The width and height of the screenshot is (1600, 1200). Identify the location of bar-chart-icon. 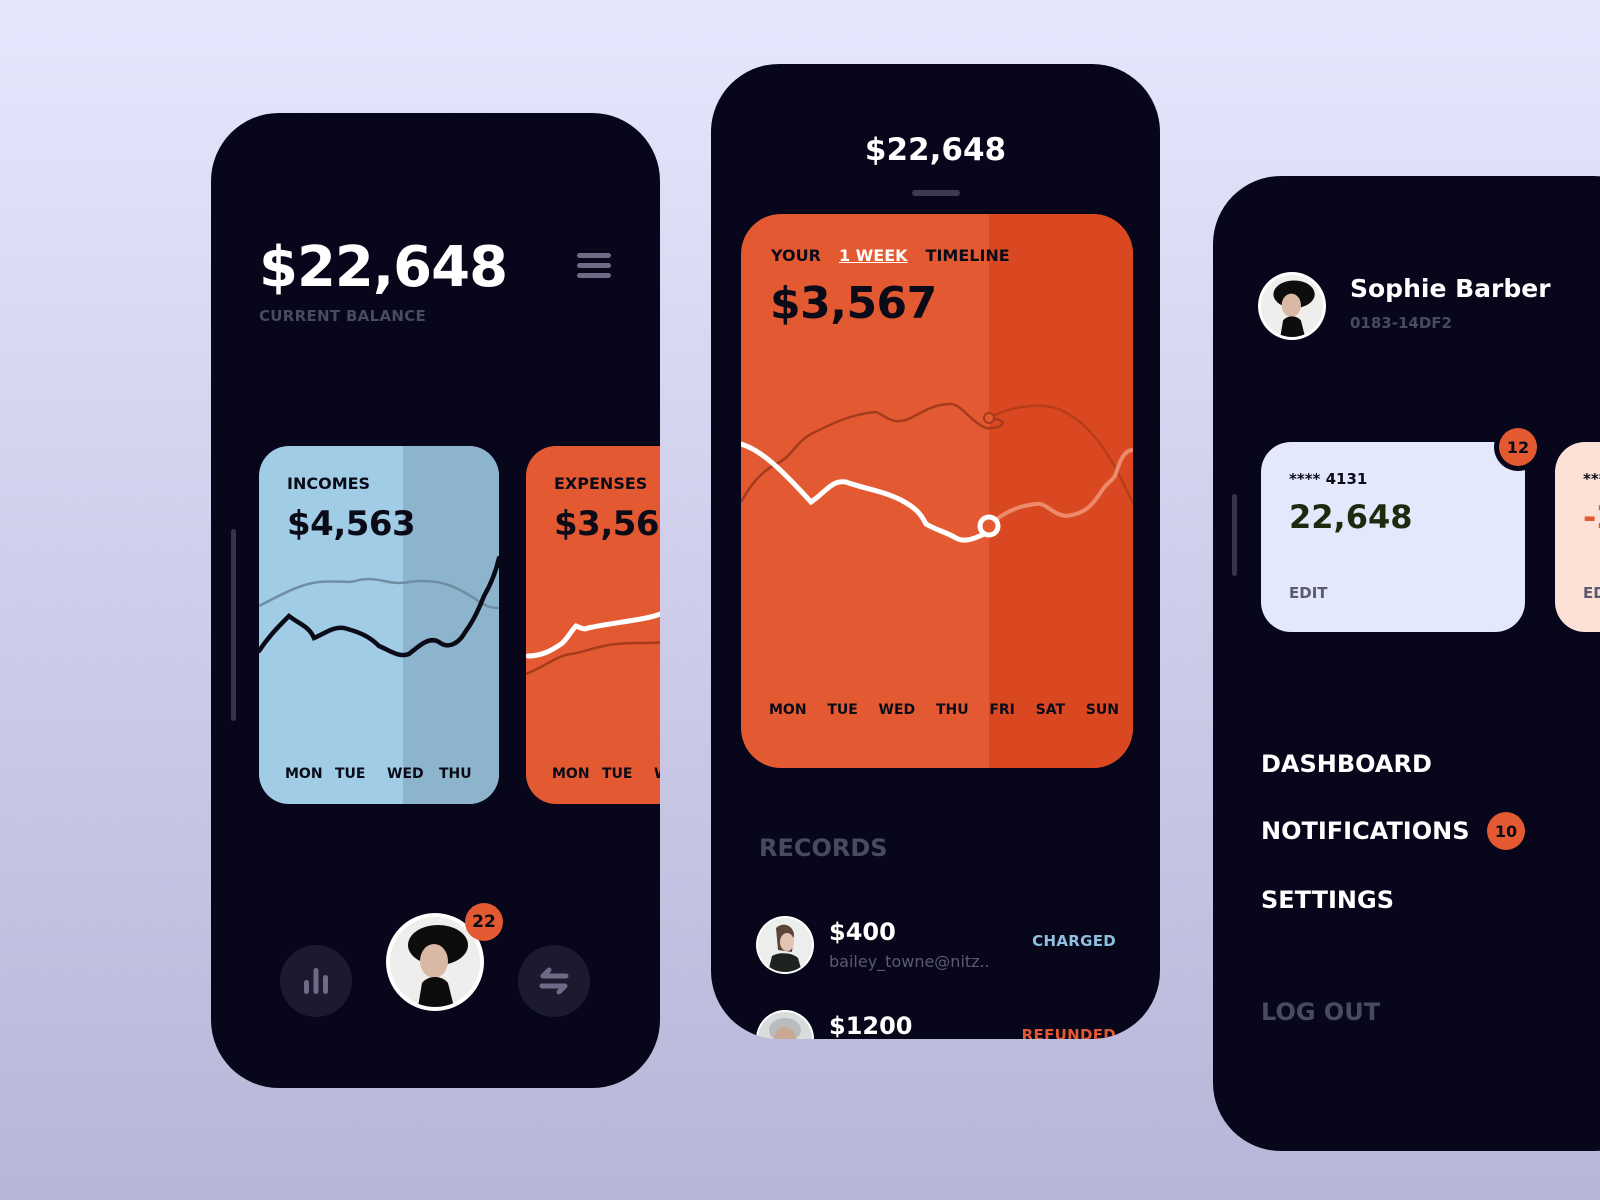
(316, 981).